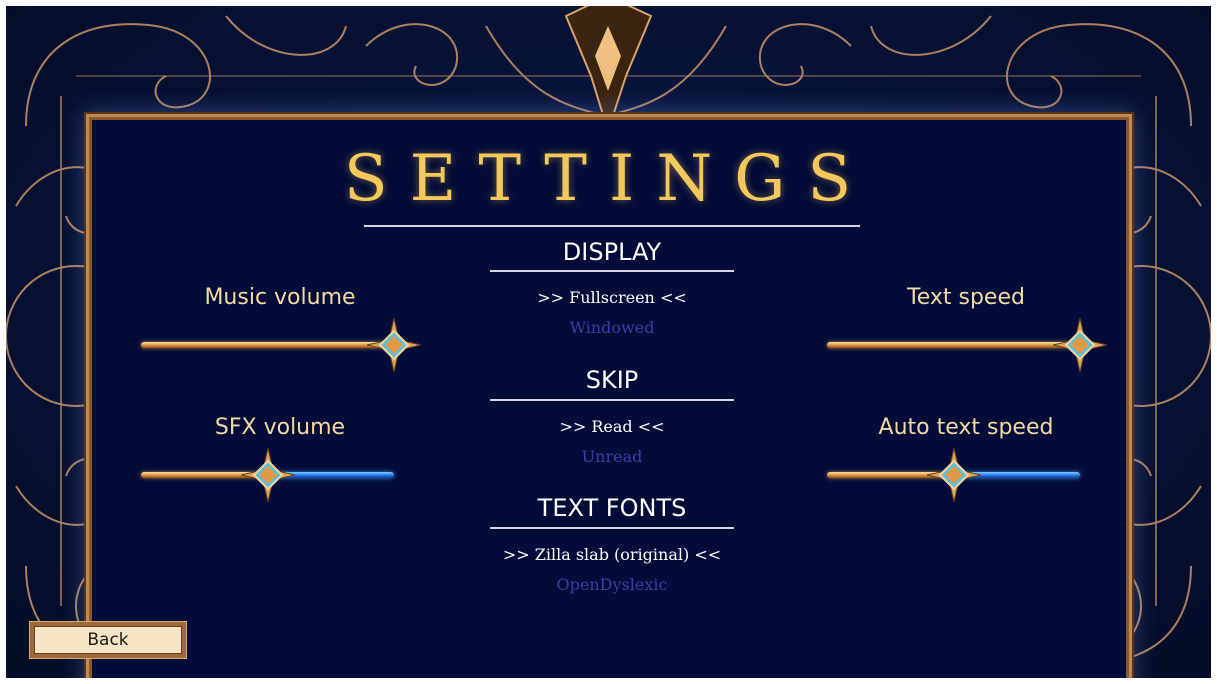 This screenshot has width=1217, height=684. I want to click on text-speed-slider, so click(967, 345).